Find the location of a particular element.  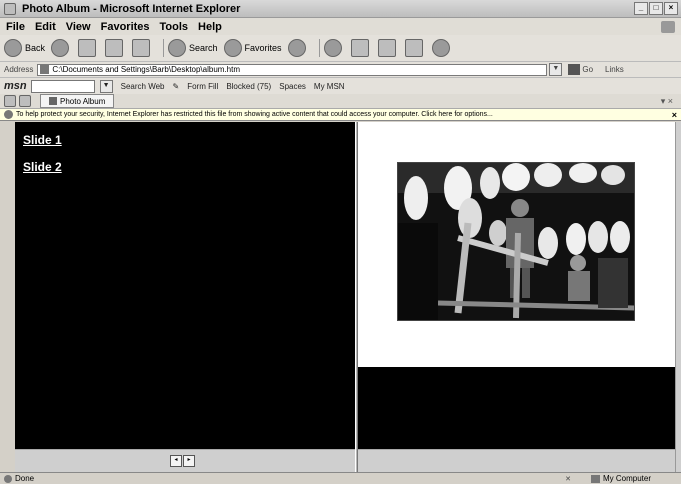

history-icon is located at coordinates (296, 48).